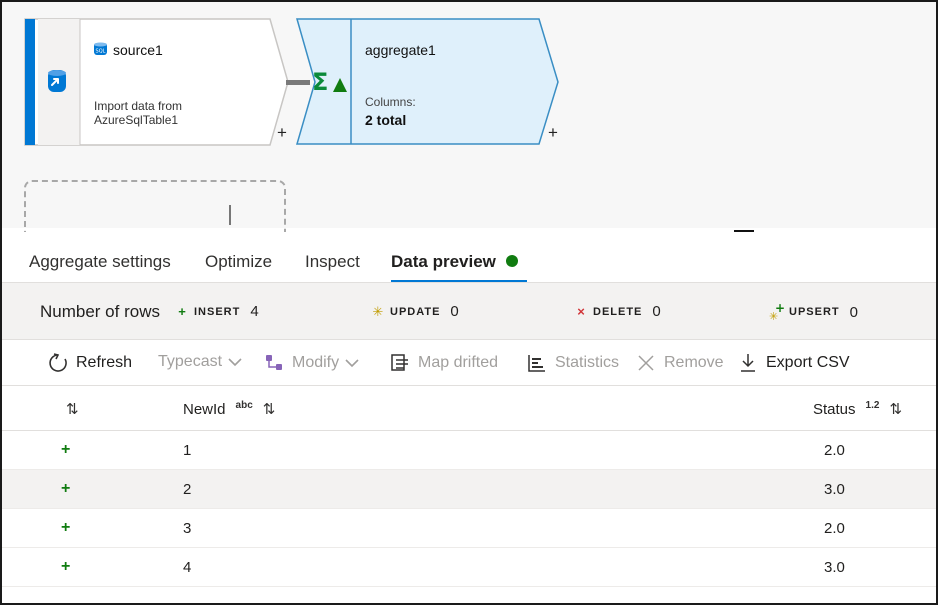 The height and width of the screenshot is (605, 938). What do you see at coordinates (587, 362) in the screenshot?
I see `statistics-label: Statistics` at bounding box center [587, 362].